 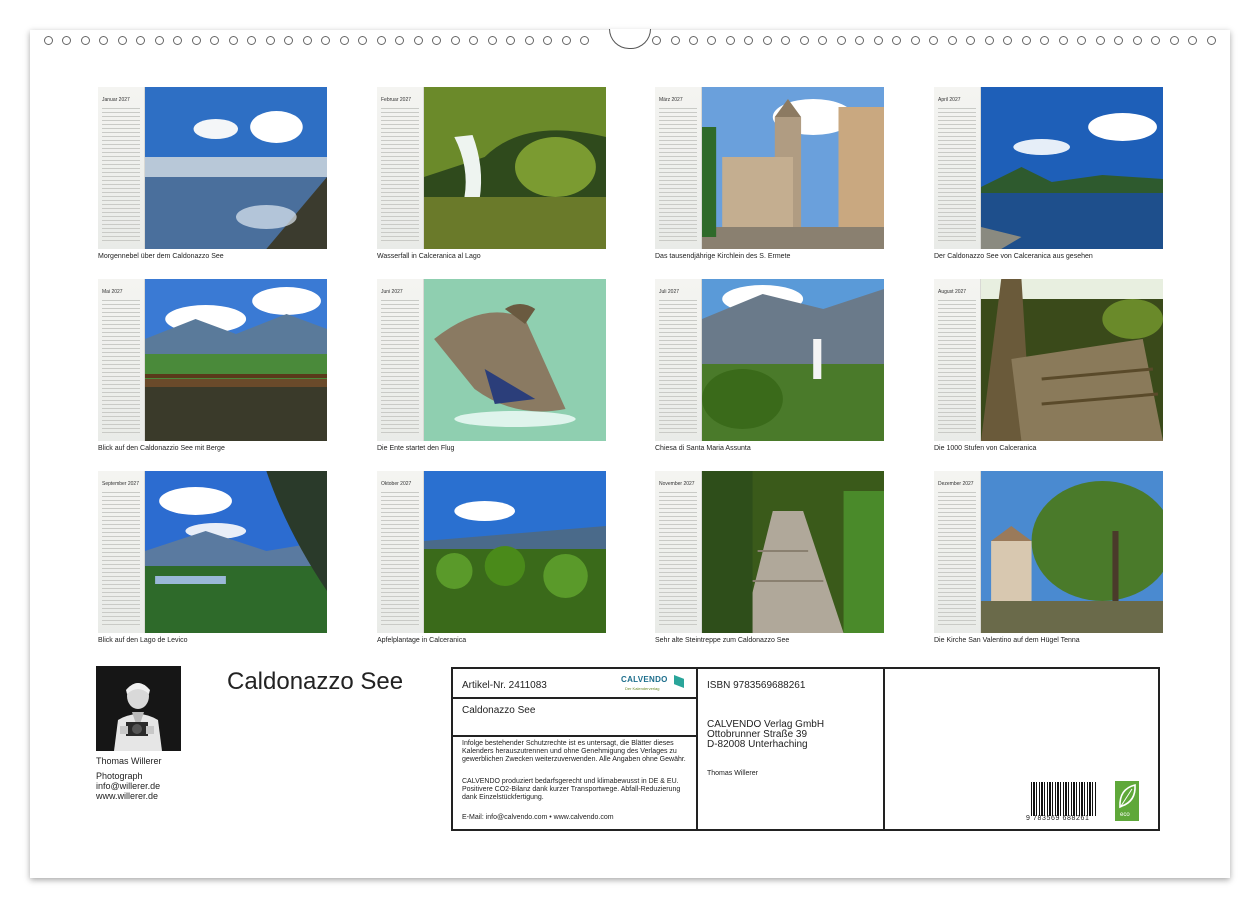 What do you see at coordinates (677, 484) in the screenshot?
I see `month-name: November 2027` at bounding box center [677, 484].